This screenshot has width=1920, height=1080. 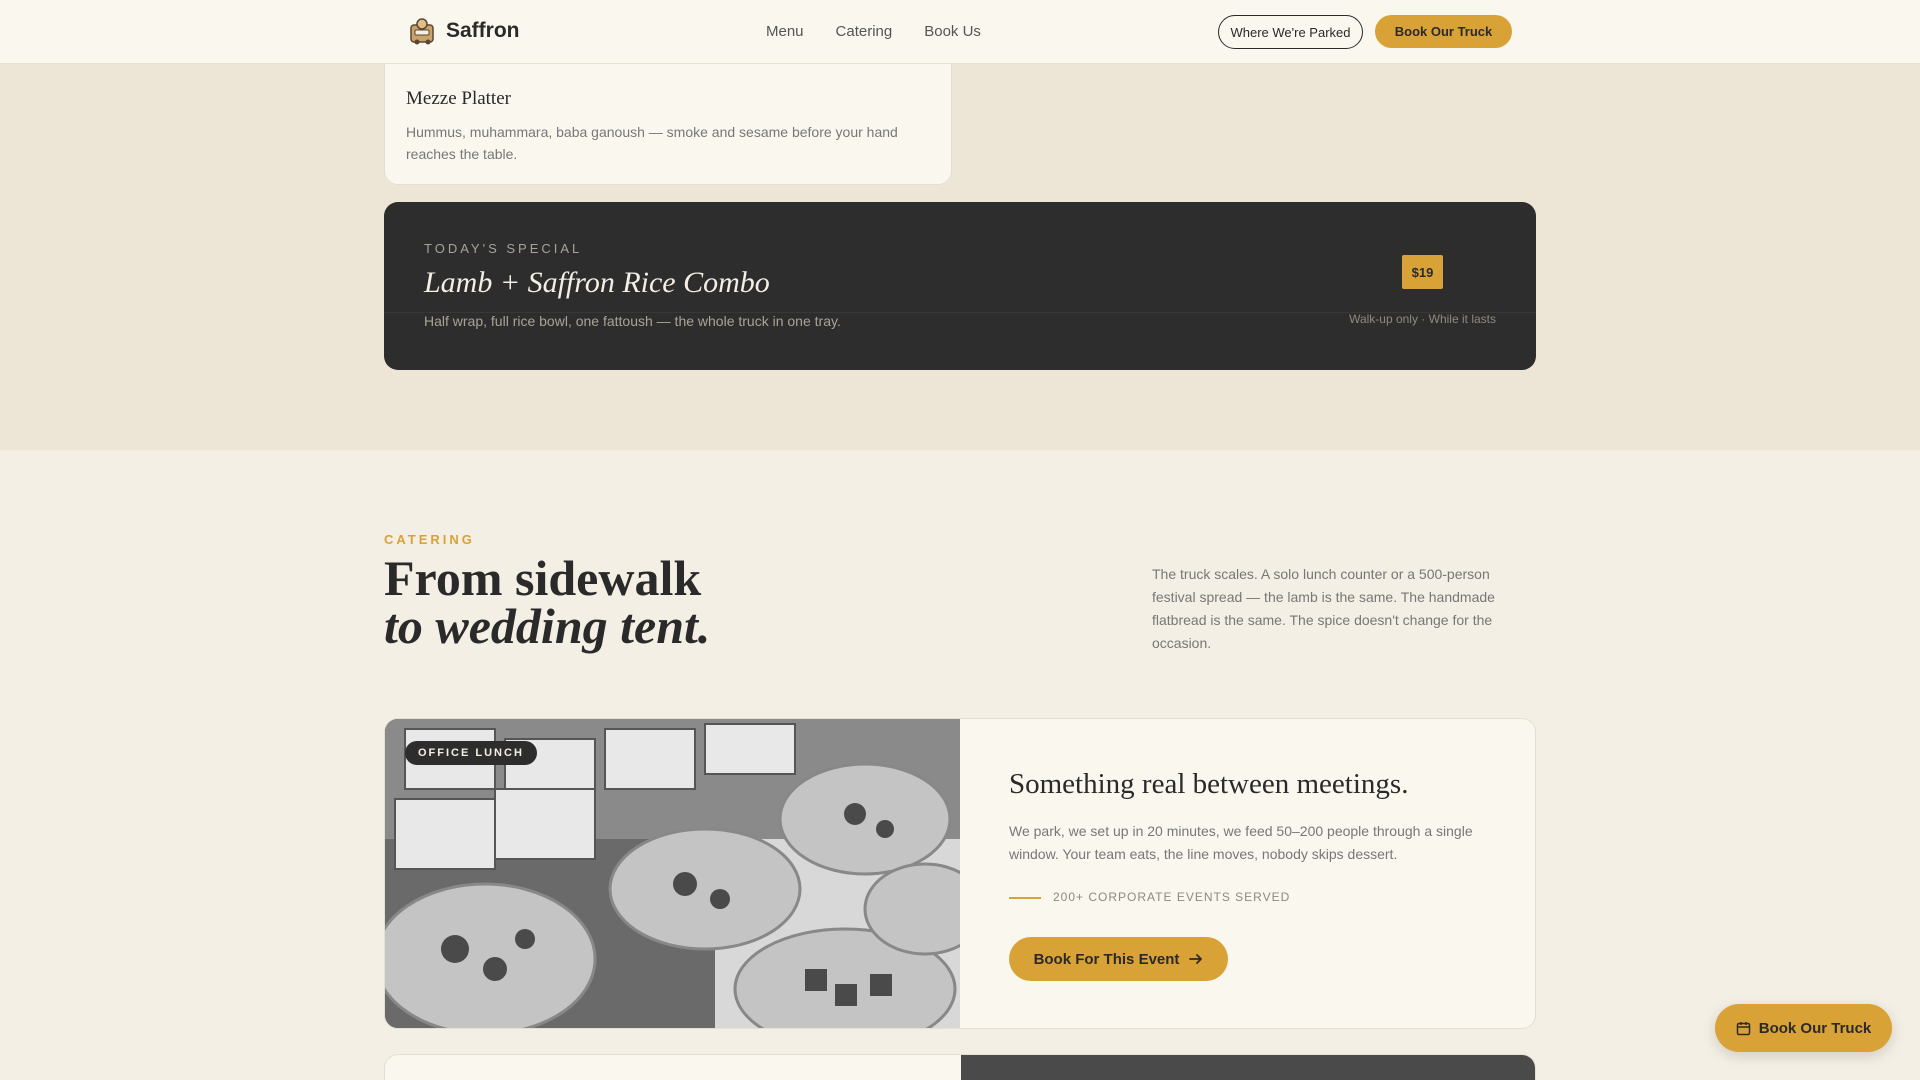 I want to click on arrow-right-icon, so click(x=1196, y=959).